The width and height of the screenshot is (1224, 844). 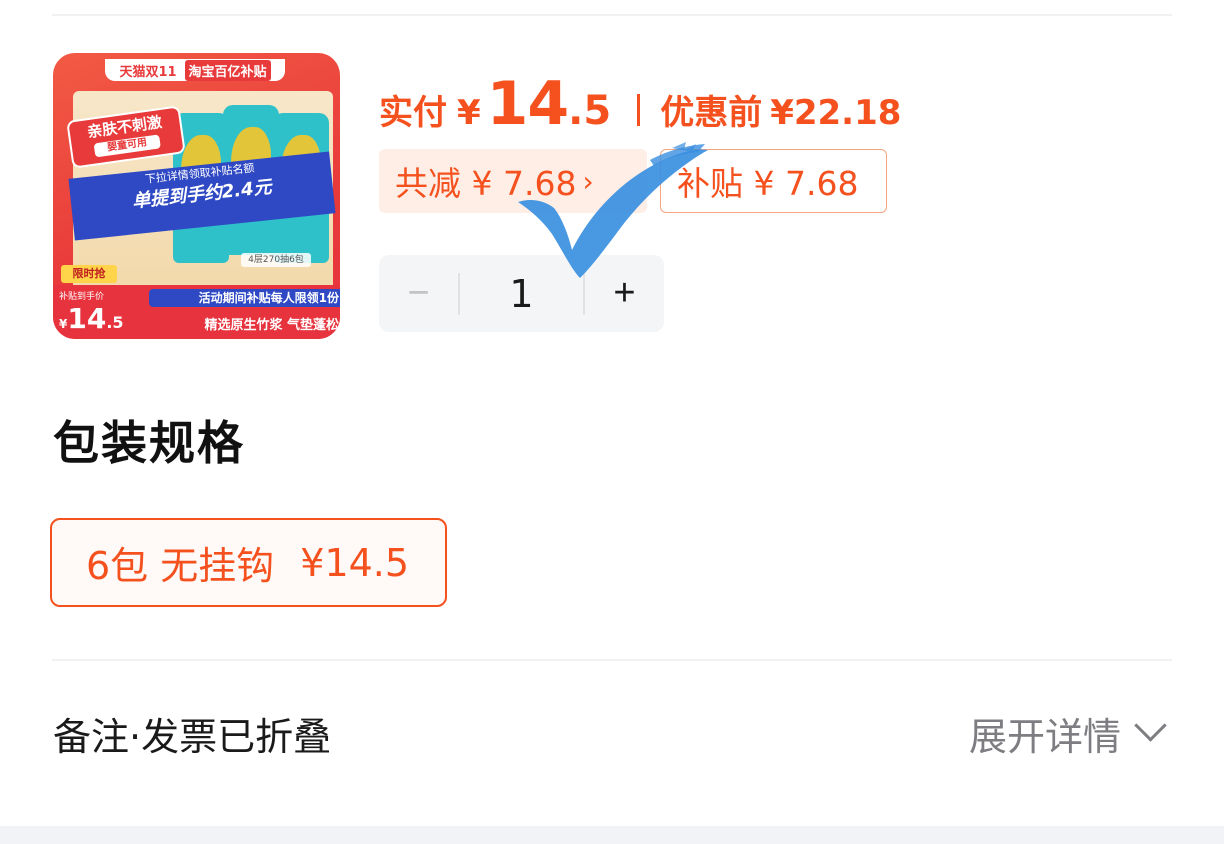 What do you see at coordinates (227, 70) in the screenshot?
I see `subsidy-label: 淘宝百亿补贴` at bounding box center [227, 70].